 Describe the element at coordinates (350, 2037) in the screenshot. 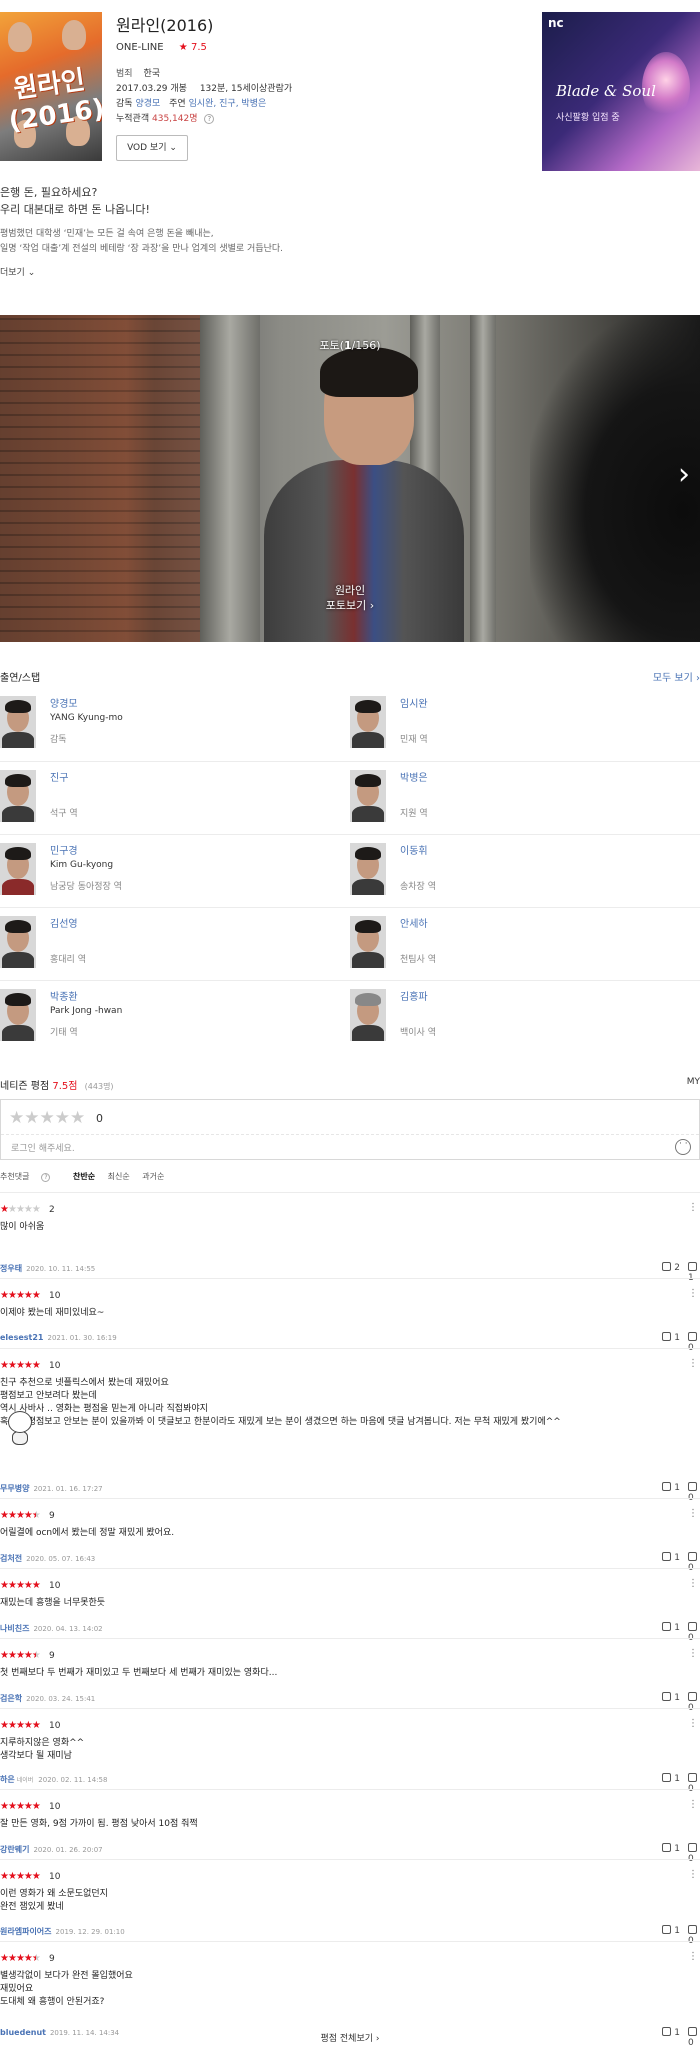

I see `view-all-ratings-link: 평점 전체보기 ›` at that location.